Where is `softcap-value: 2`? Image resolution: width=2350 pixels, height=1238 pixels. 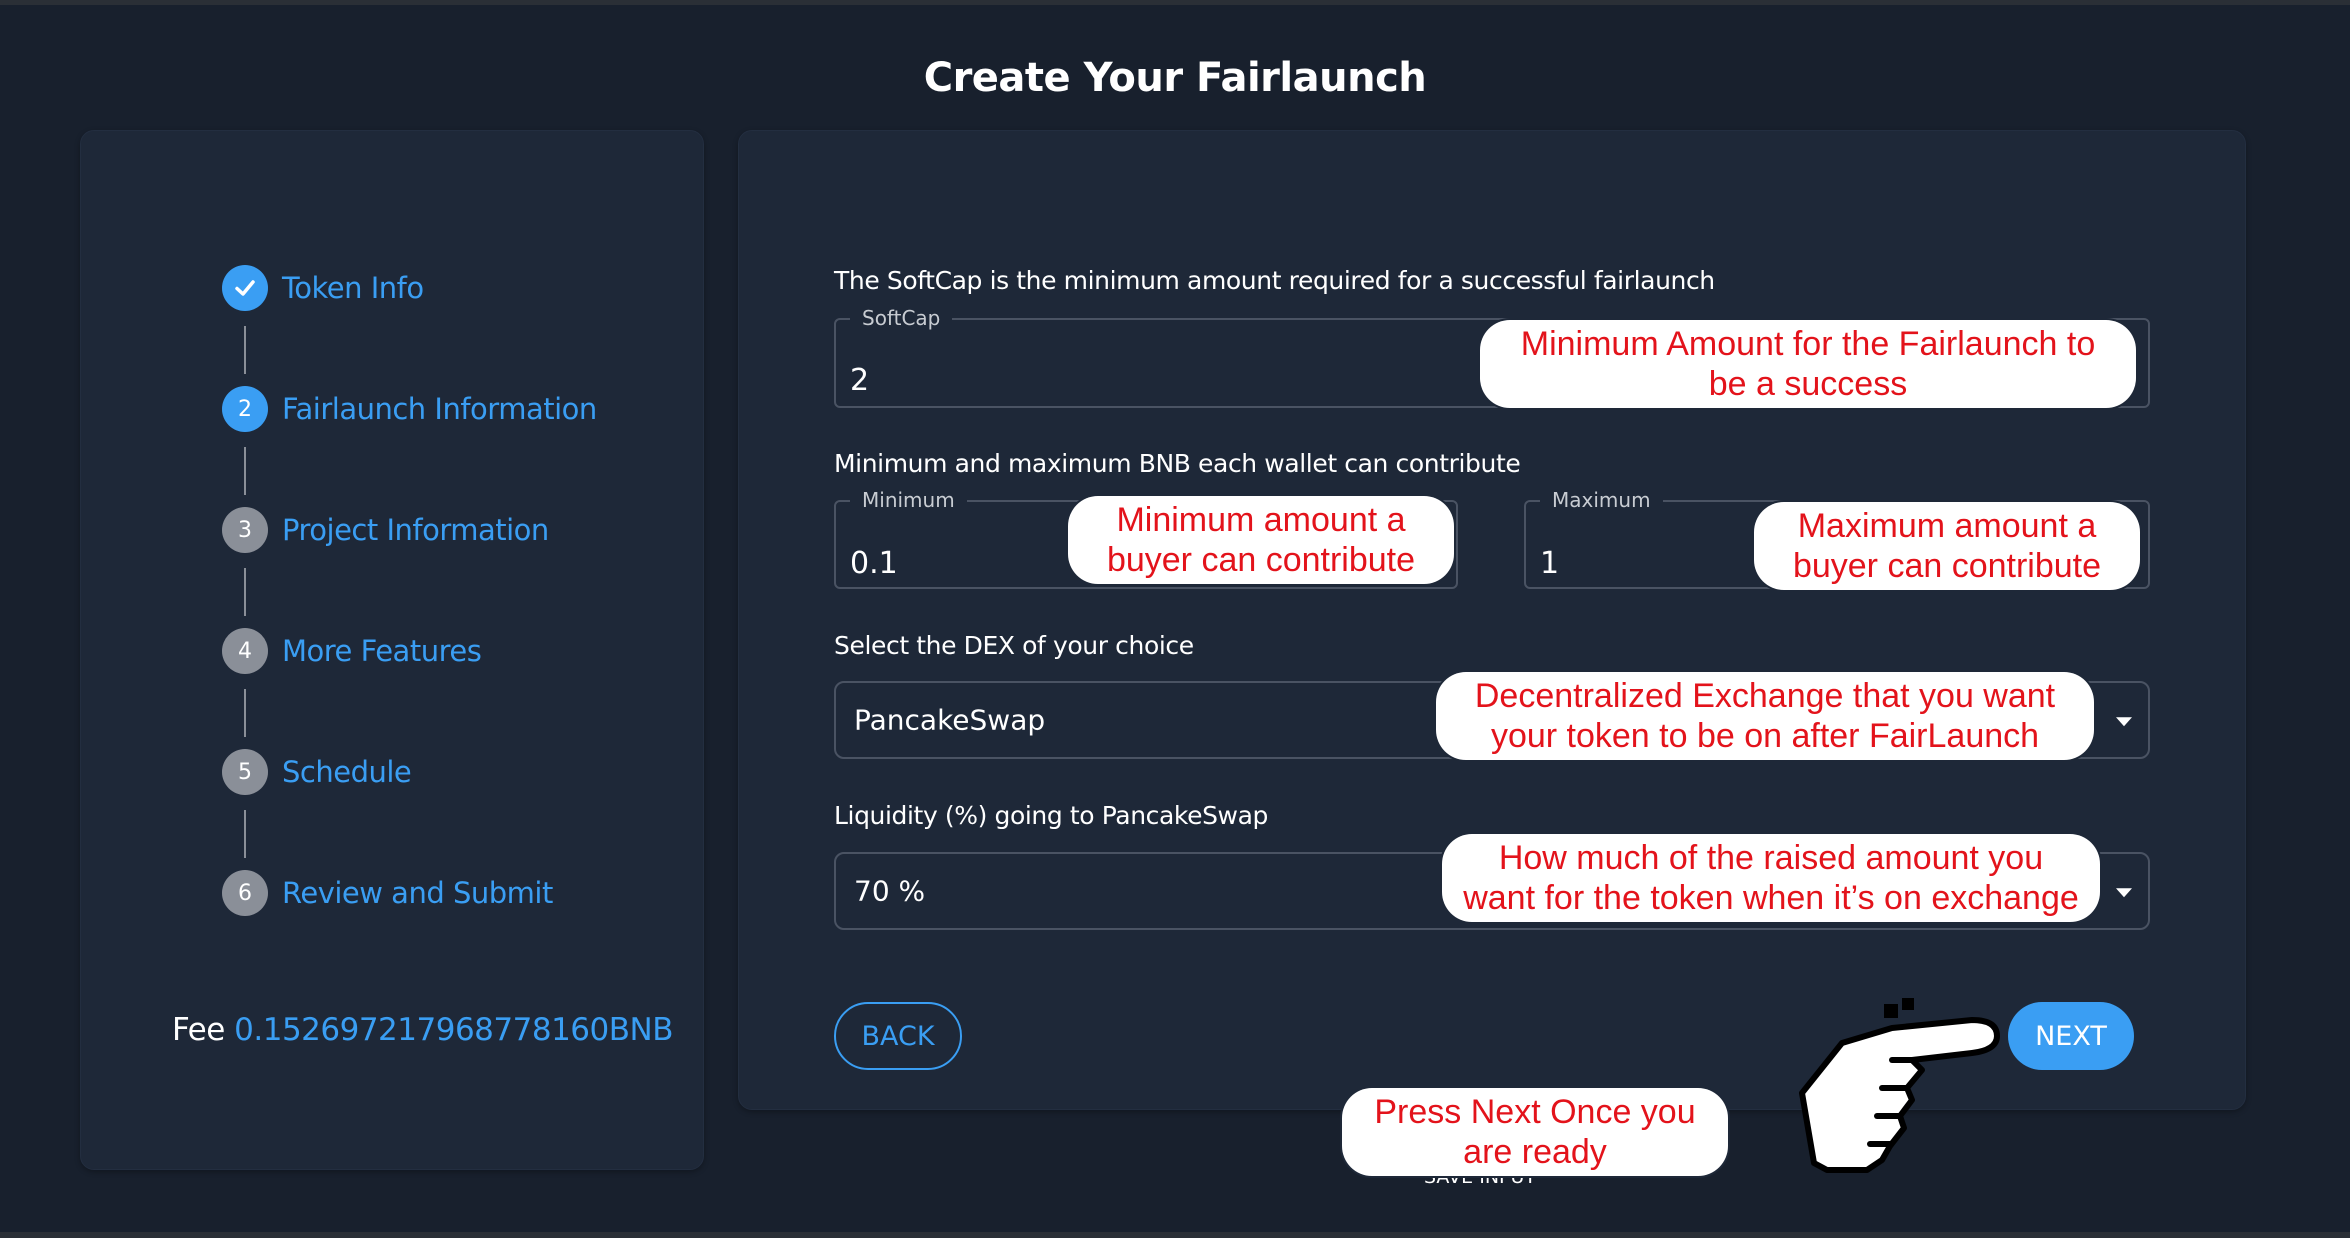
softcap-value: 2 is located at coordinates (860, 380).